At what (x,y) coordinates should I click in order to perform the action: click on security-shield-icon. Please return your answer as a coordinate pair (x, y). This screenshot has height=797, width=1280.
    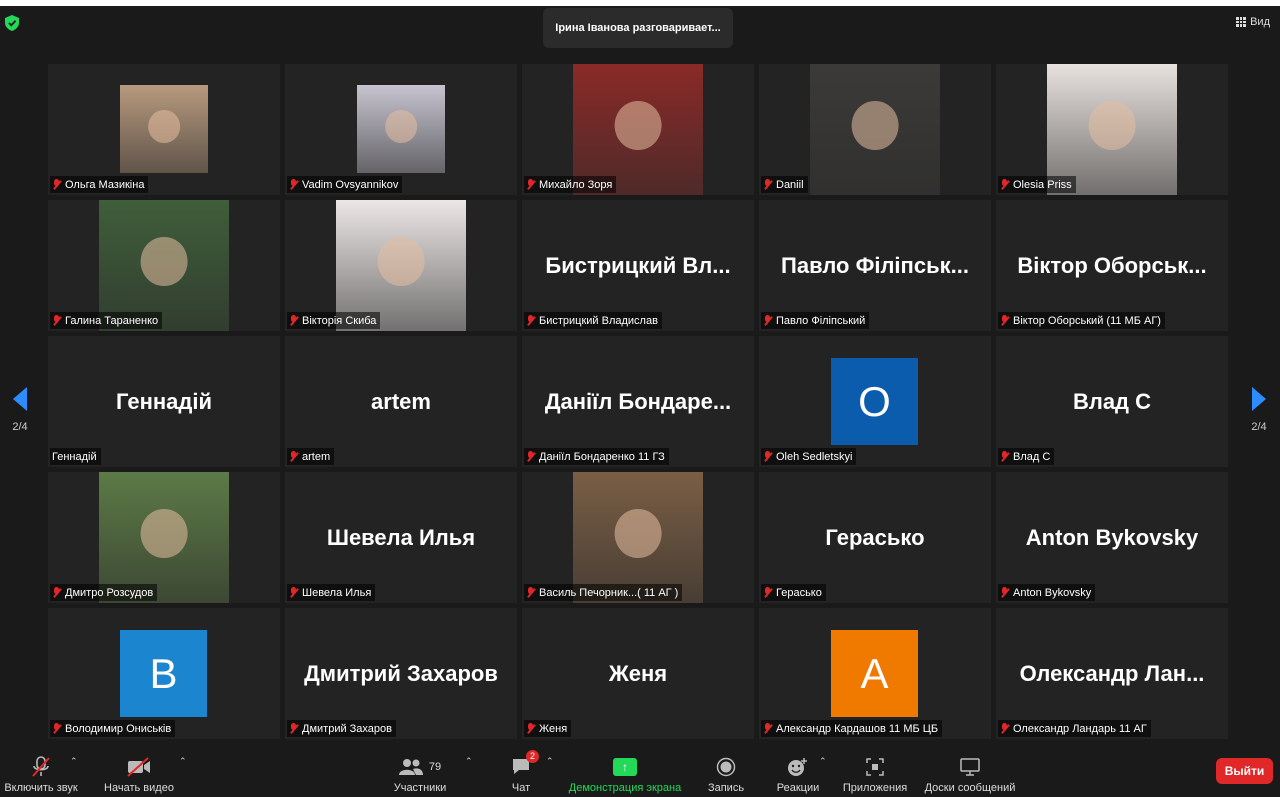
    Looking at the image, I should click on (12, 23).